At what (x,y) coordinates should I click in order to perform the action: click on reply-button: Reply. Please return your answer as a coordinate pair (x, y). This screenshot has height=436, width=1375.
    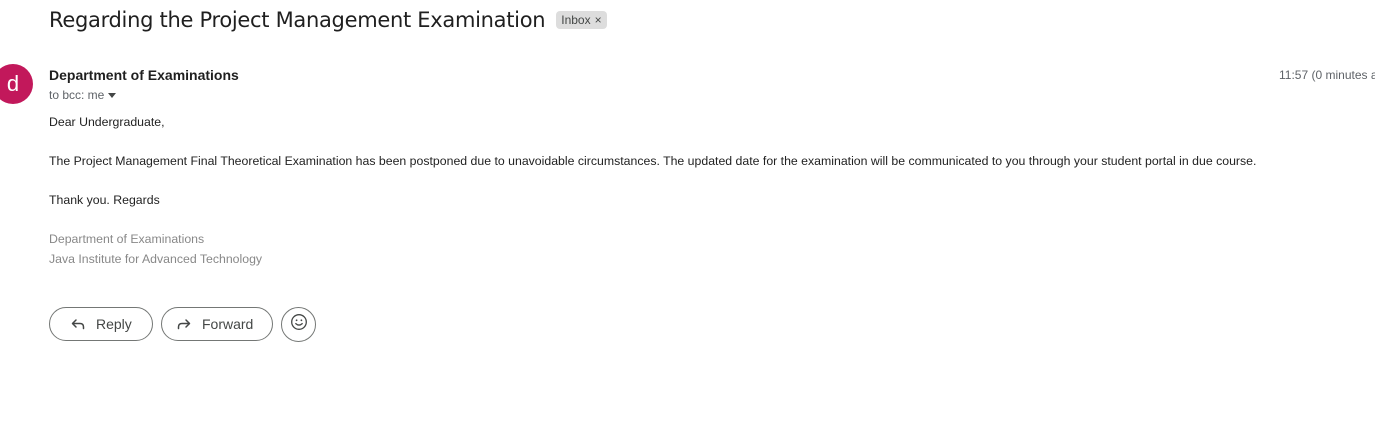
    Looking at the image, I should click on (101, 324).